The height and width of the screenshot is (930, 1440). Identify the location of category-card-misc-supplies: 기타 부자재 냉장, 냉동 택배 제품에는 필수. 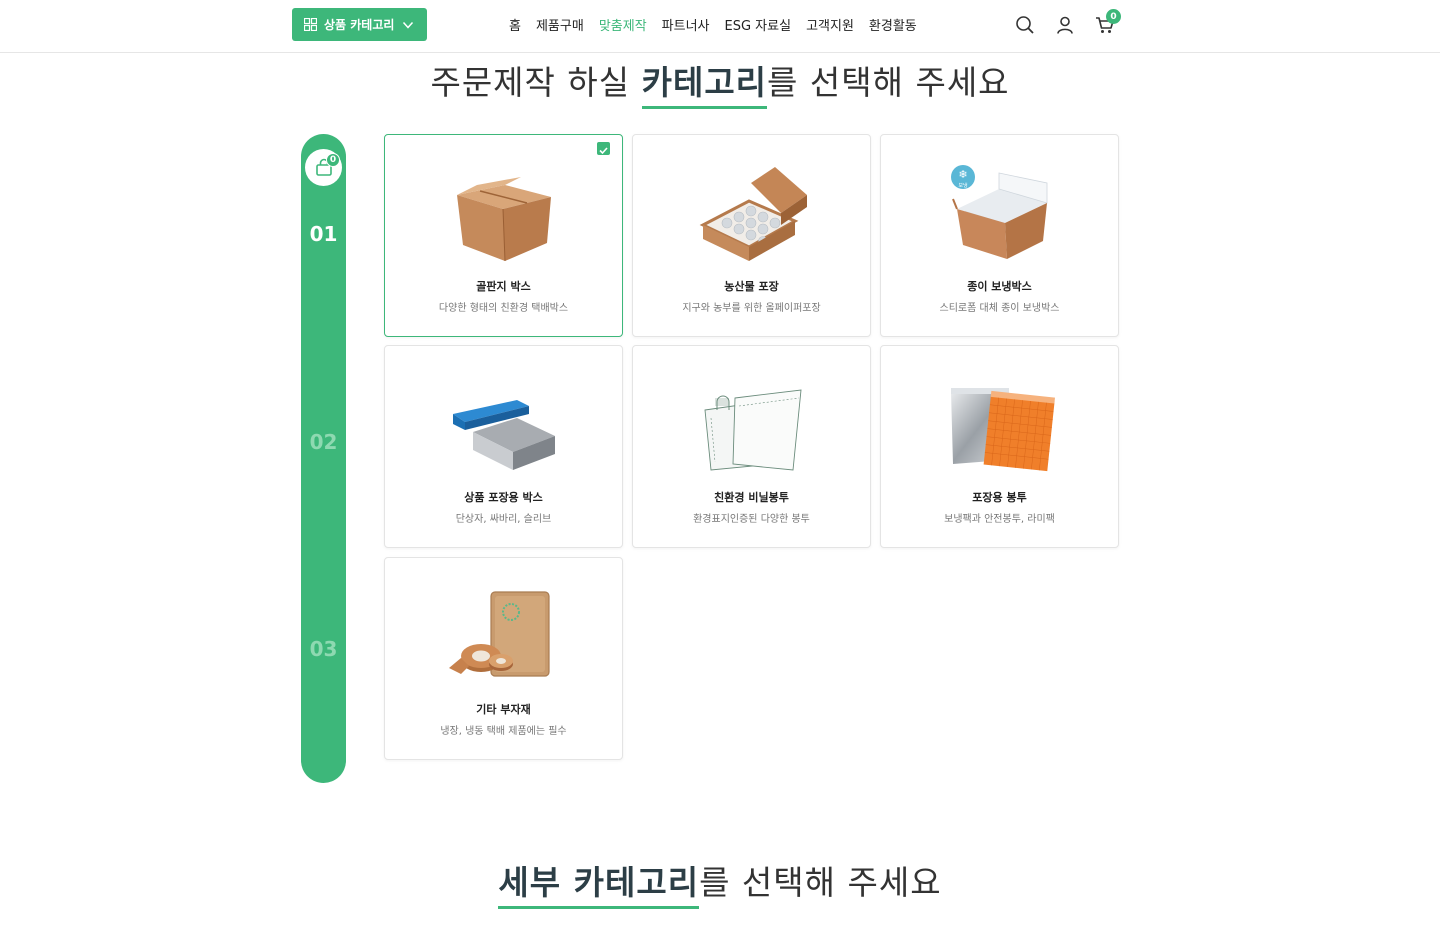
(503, 658).